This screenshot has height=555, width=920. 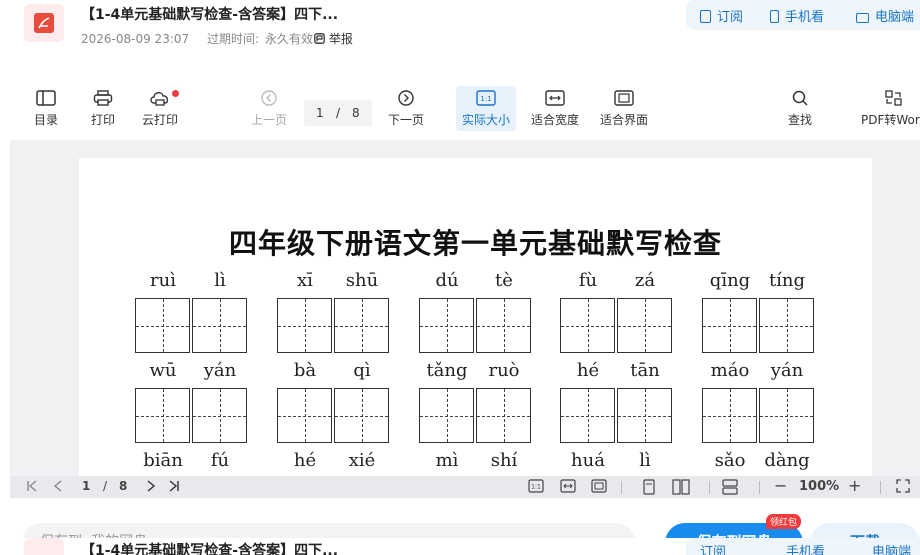 What do you see at coordinates (800, 98) in the screenshot?
I see `search-icon` at bounding box center [800, 98].